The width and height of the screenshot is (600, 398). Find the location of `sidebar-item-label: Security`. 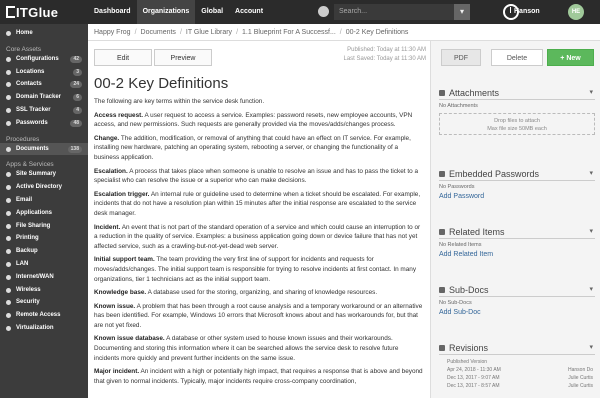

sidebar-item-label: Security is located at coordinates (28, 302).